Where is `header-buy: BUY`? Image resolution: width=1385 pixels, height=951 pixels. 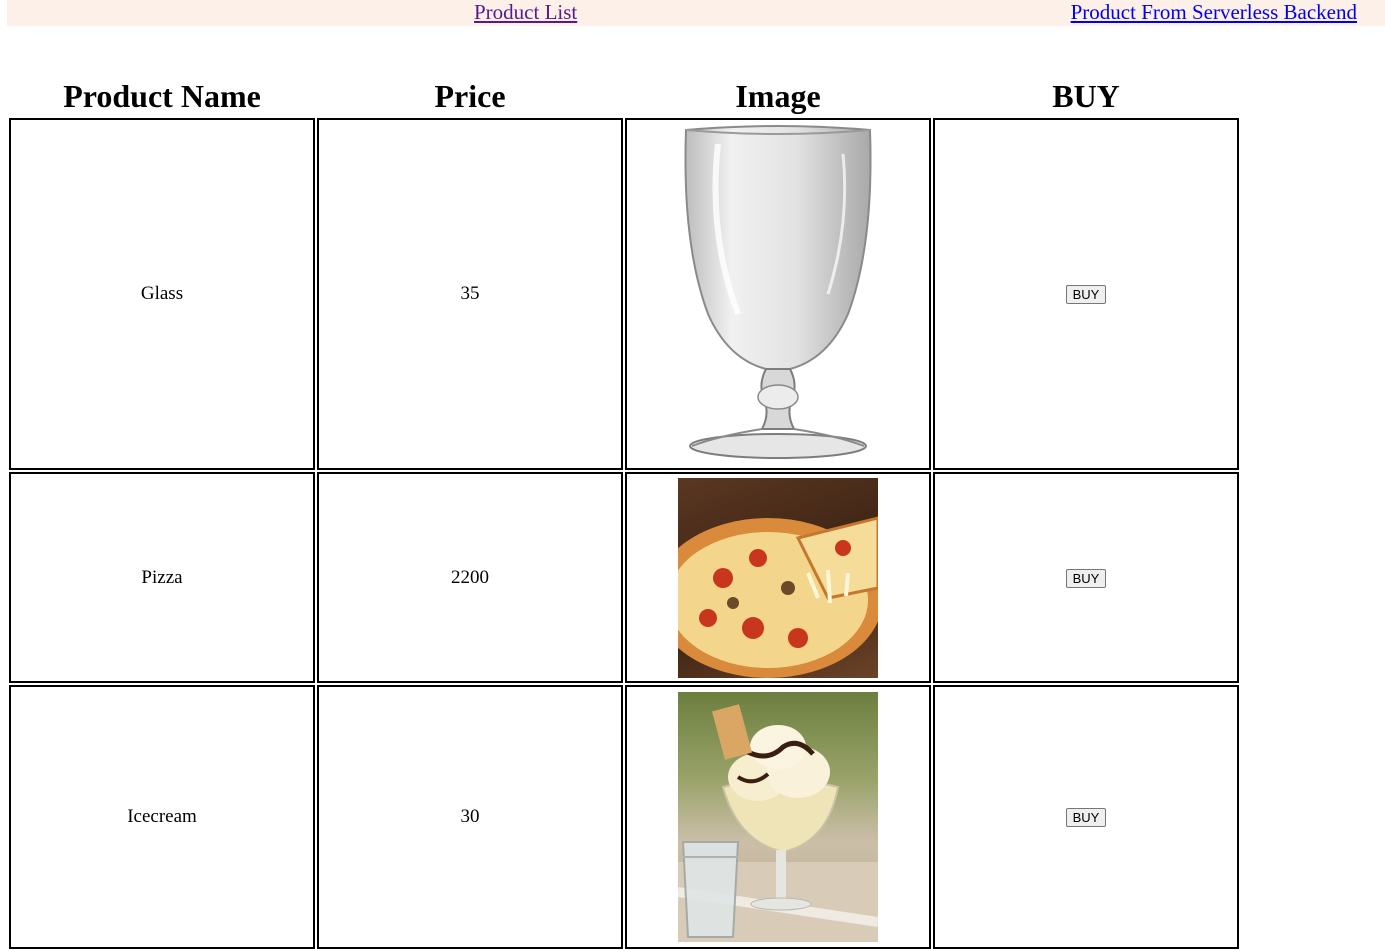 header-buy: BUY is located at coordinates (1086, 95).